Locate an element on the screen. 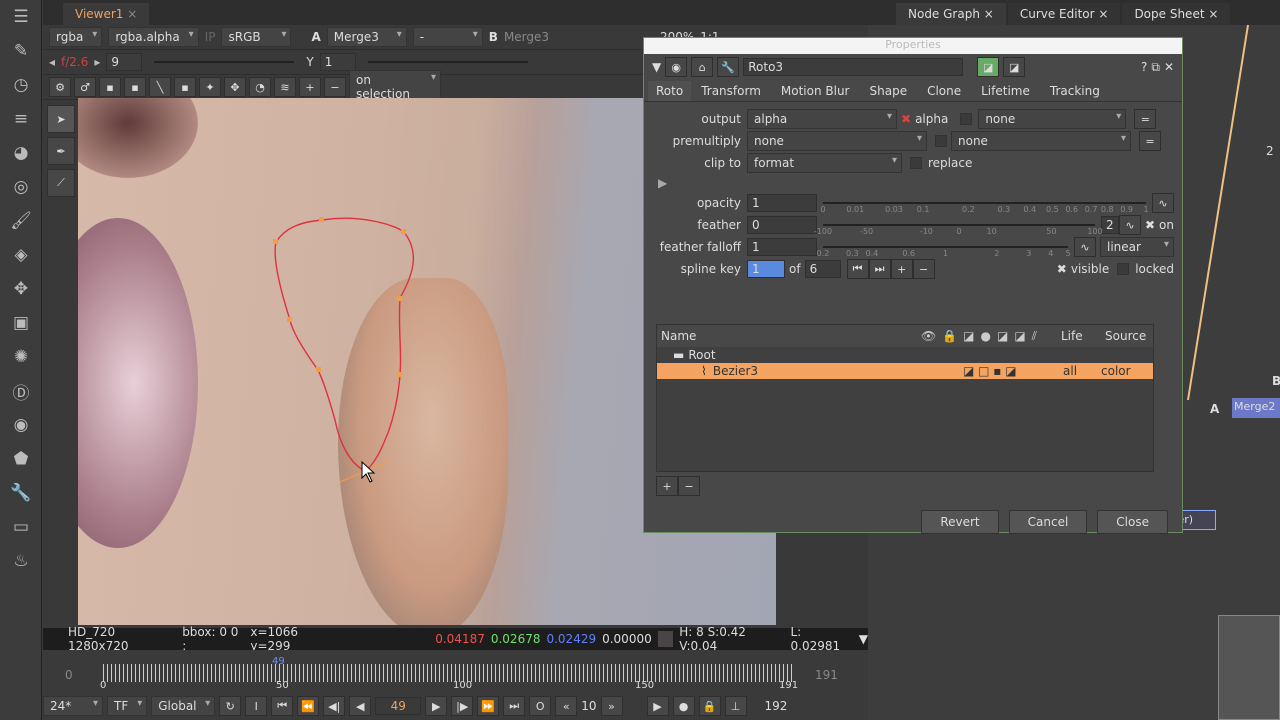 This screenshot has width=1280, height=720. clip-to-dropdown: format is located at coordinates (824, 163).